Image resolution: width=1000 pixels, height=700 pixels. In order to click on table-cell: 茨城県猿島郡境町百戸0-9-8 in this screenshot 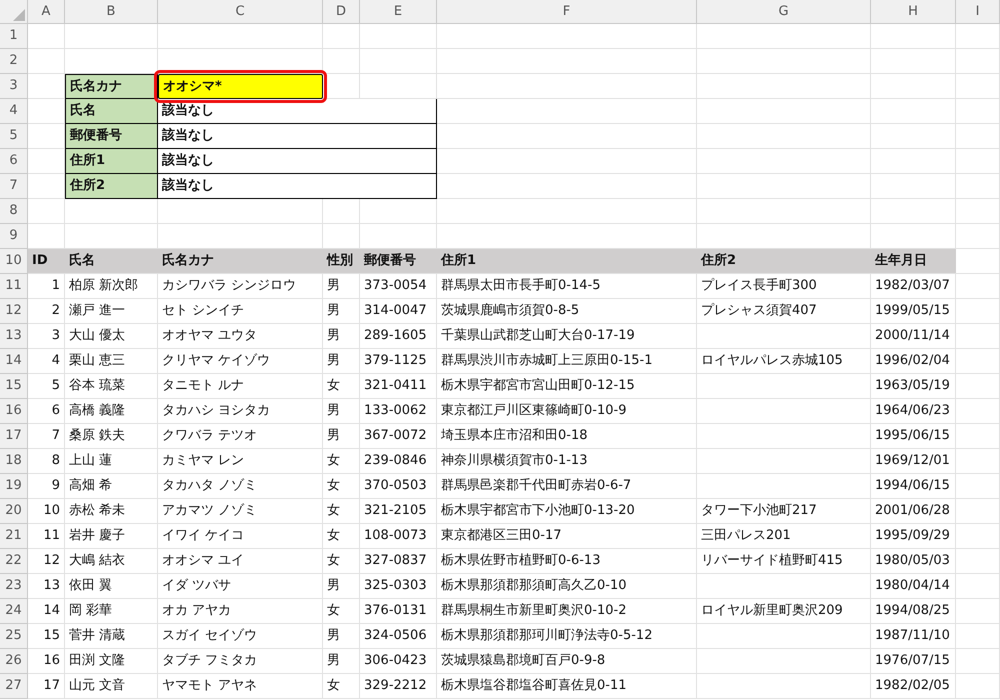, I will do `click(567, 661)`.